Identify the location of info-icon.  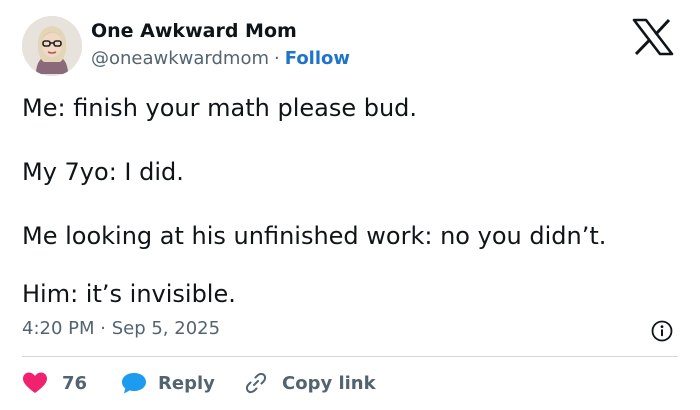
(662, 331).